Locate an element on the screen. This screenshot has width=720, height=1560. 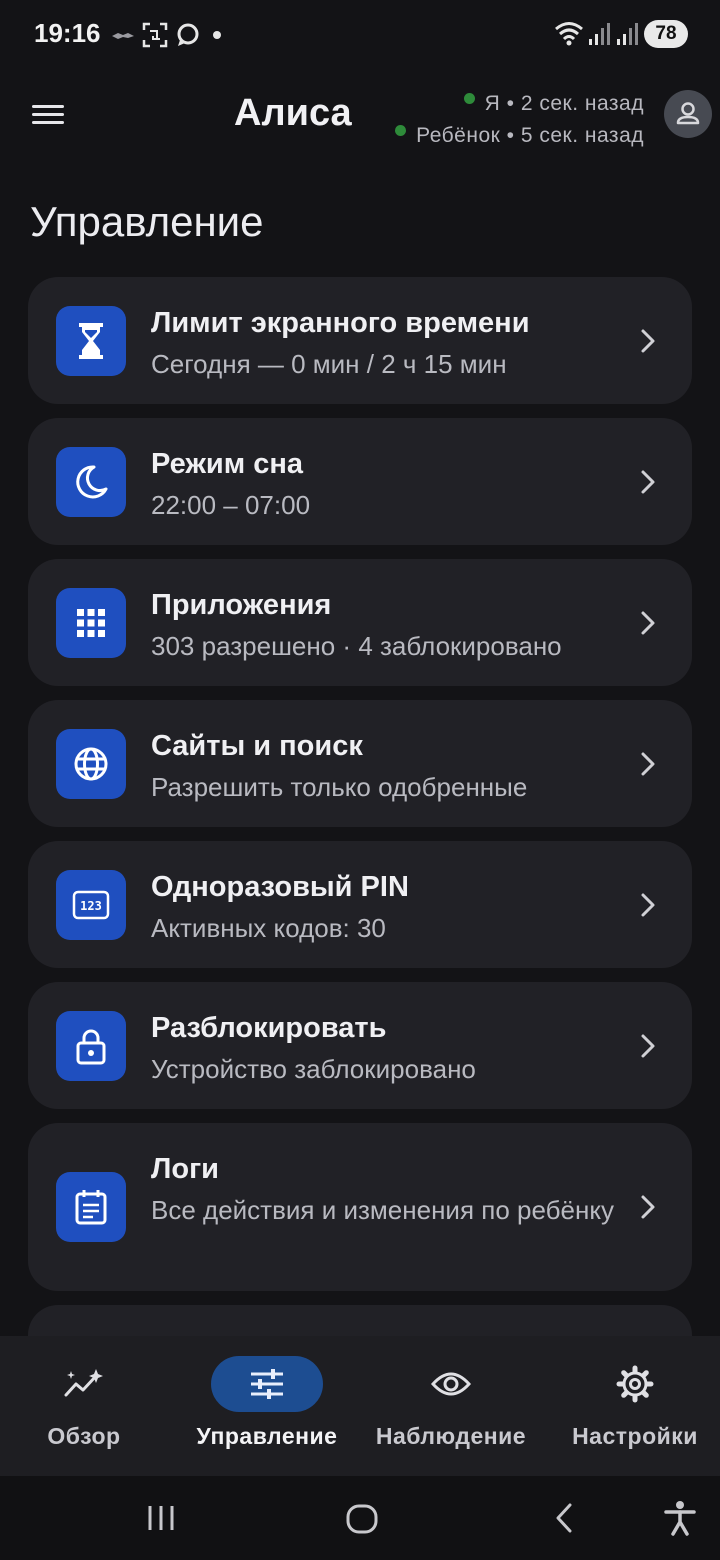
moon-icon is located at coordinates (92, 482).